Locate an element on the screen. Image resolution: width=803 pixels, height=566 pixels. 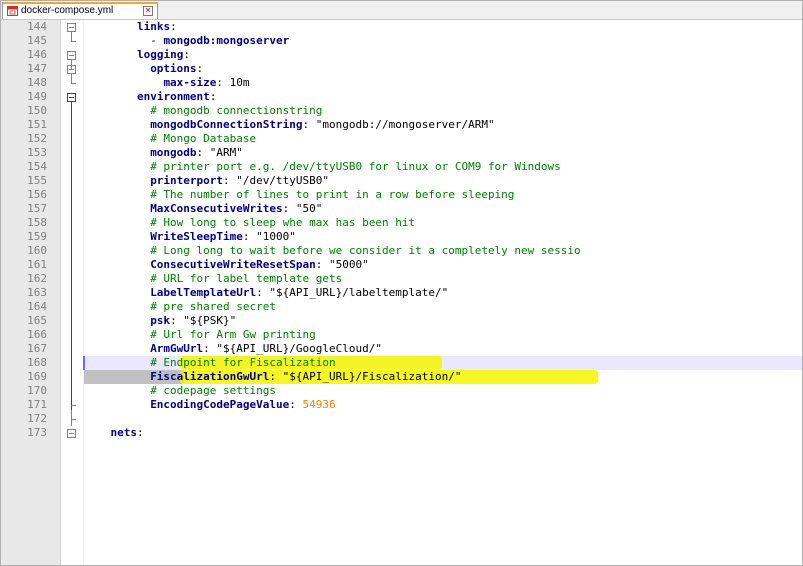
code-text: ConsecutiveWriteResetSpan: "5000" is located at coordinates (259, 265).